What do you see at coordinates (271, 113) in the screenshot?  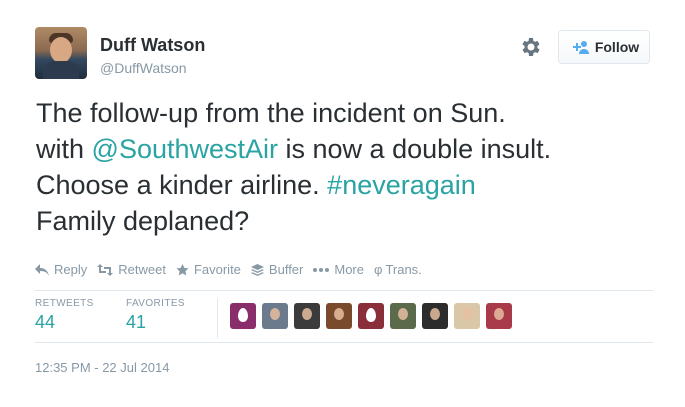 I see `tweet-line-1: The follow-up from the incident on Sun.` at bounding box center [271, 113].